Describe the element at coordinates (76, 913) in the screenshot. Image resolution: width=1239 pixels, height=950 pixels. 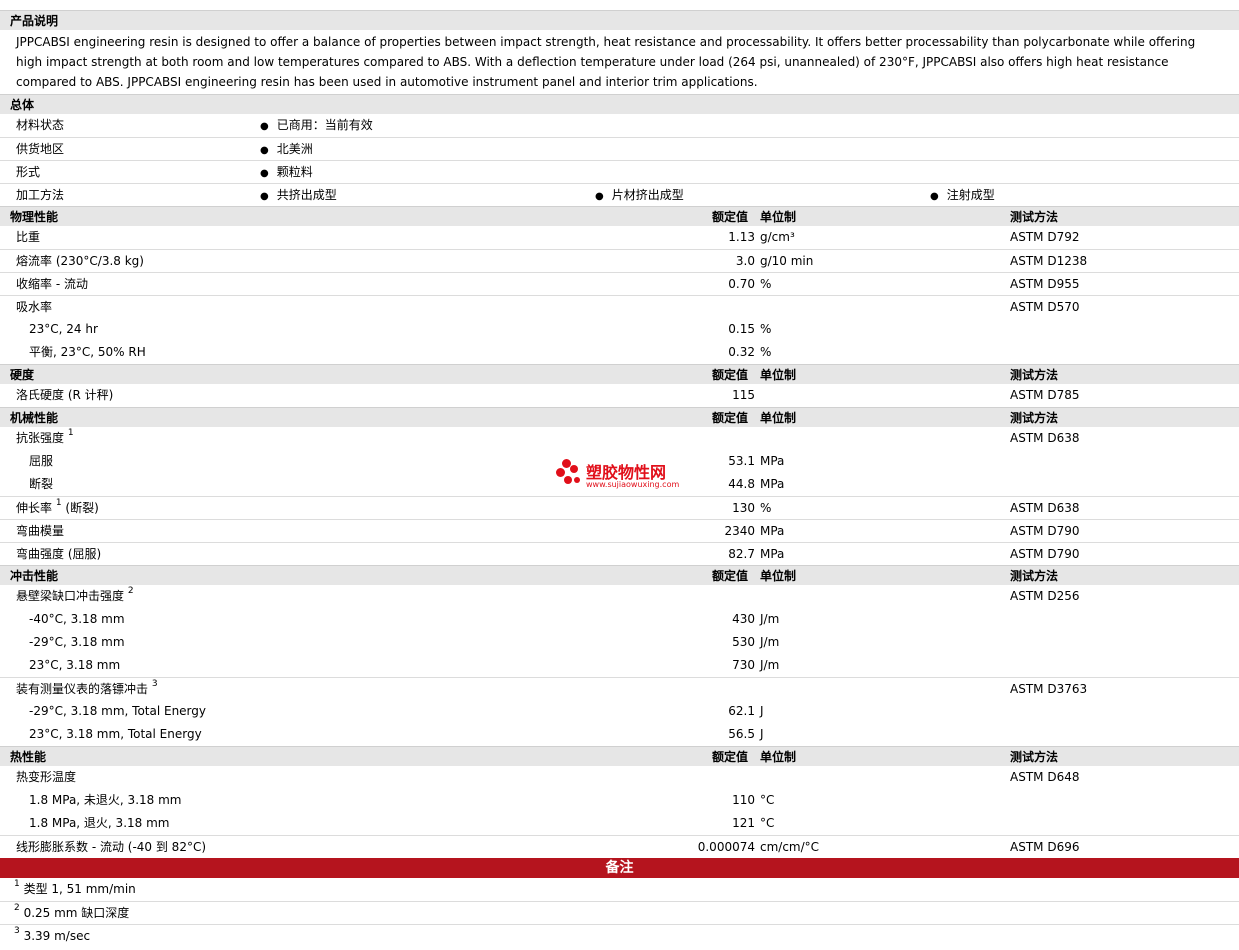
I see `note-text: 0.25 mm 缺口深度` at that location.